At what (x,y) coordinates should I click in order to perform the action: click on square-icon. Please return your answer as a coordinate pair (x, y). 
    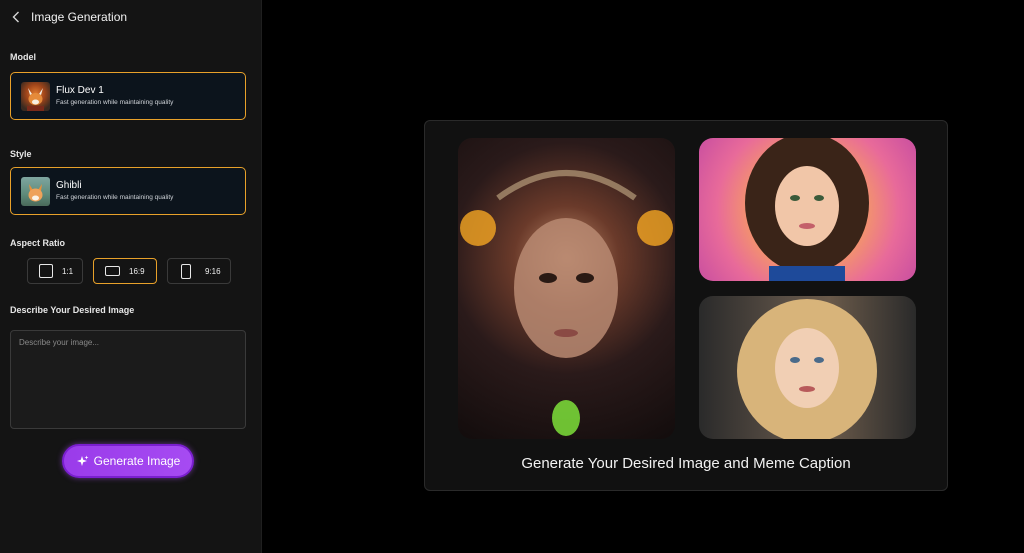
    Looking at the image, I should click on (46, 271).